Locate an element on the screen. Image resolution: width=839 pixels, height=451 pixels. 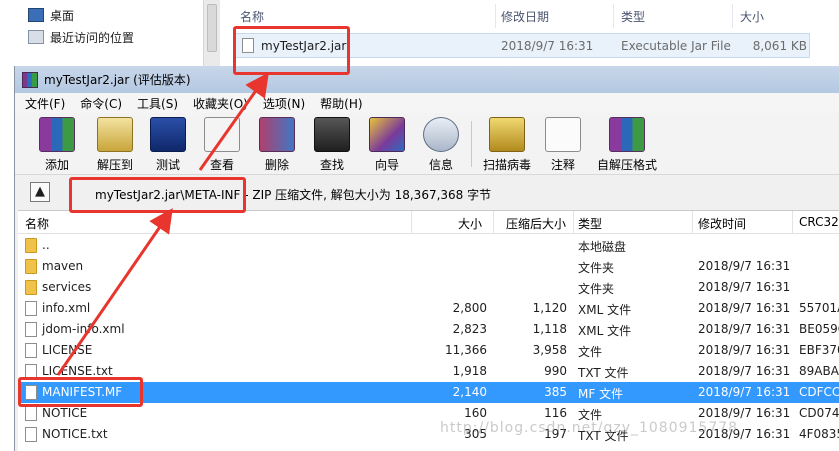
arrow-to-jar-file is located at coordinates (233, 121).